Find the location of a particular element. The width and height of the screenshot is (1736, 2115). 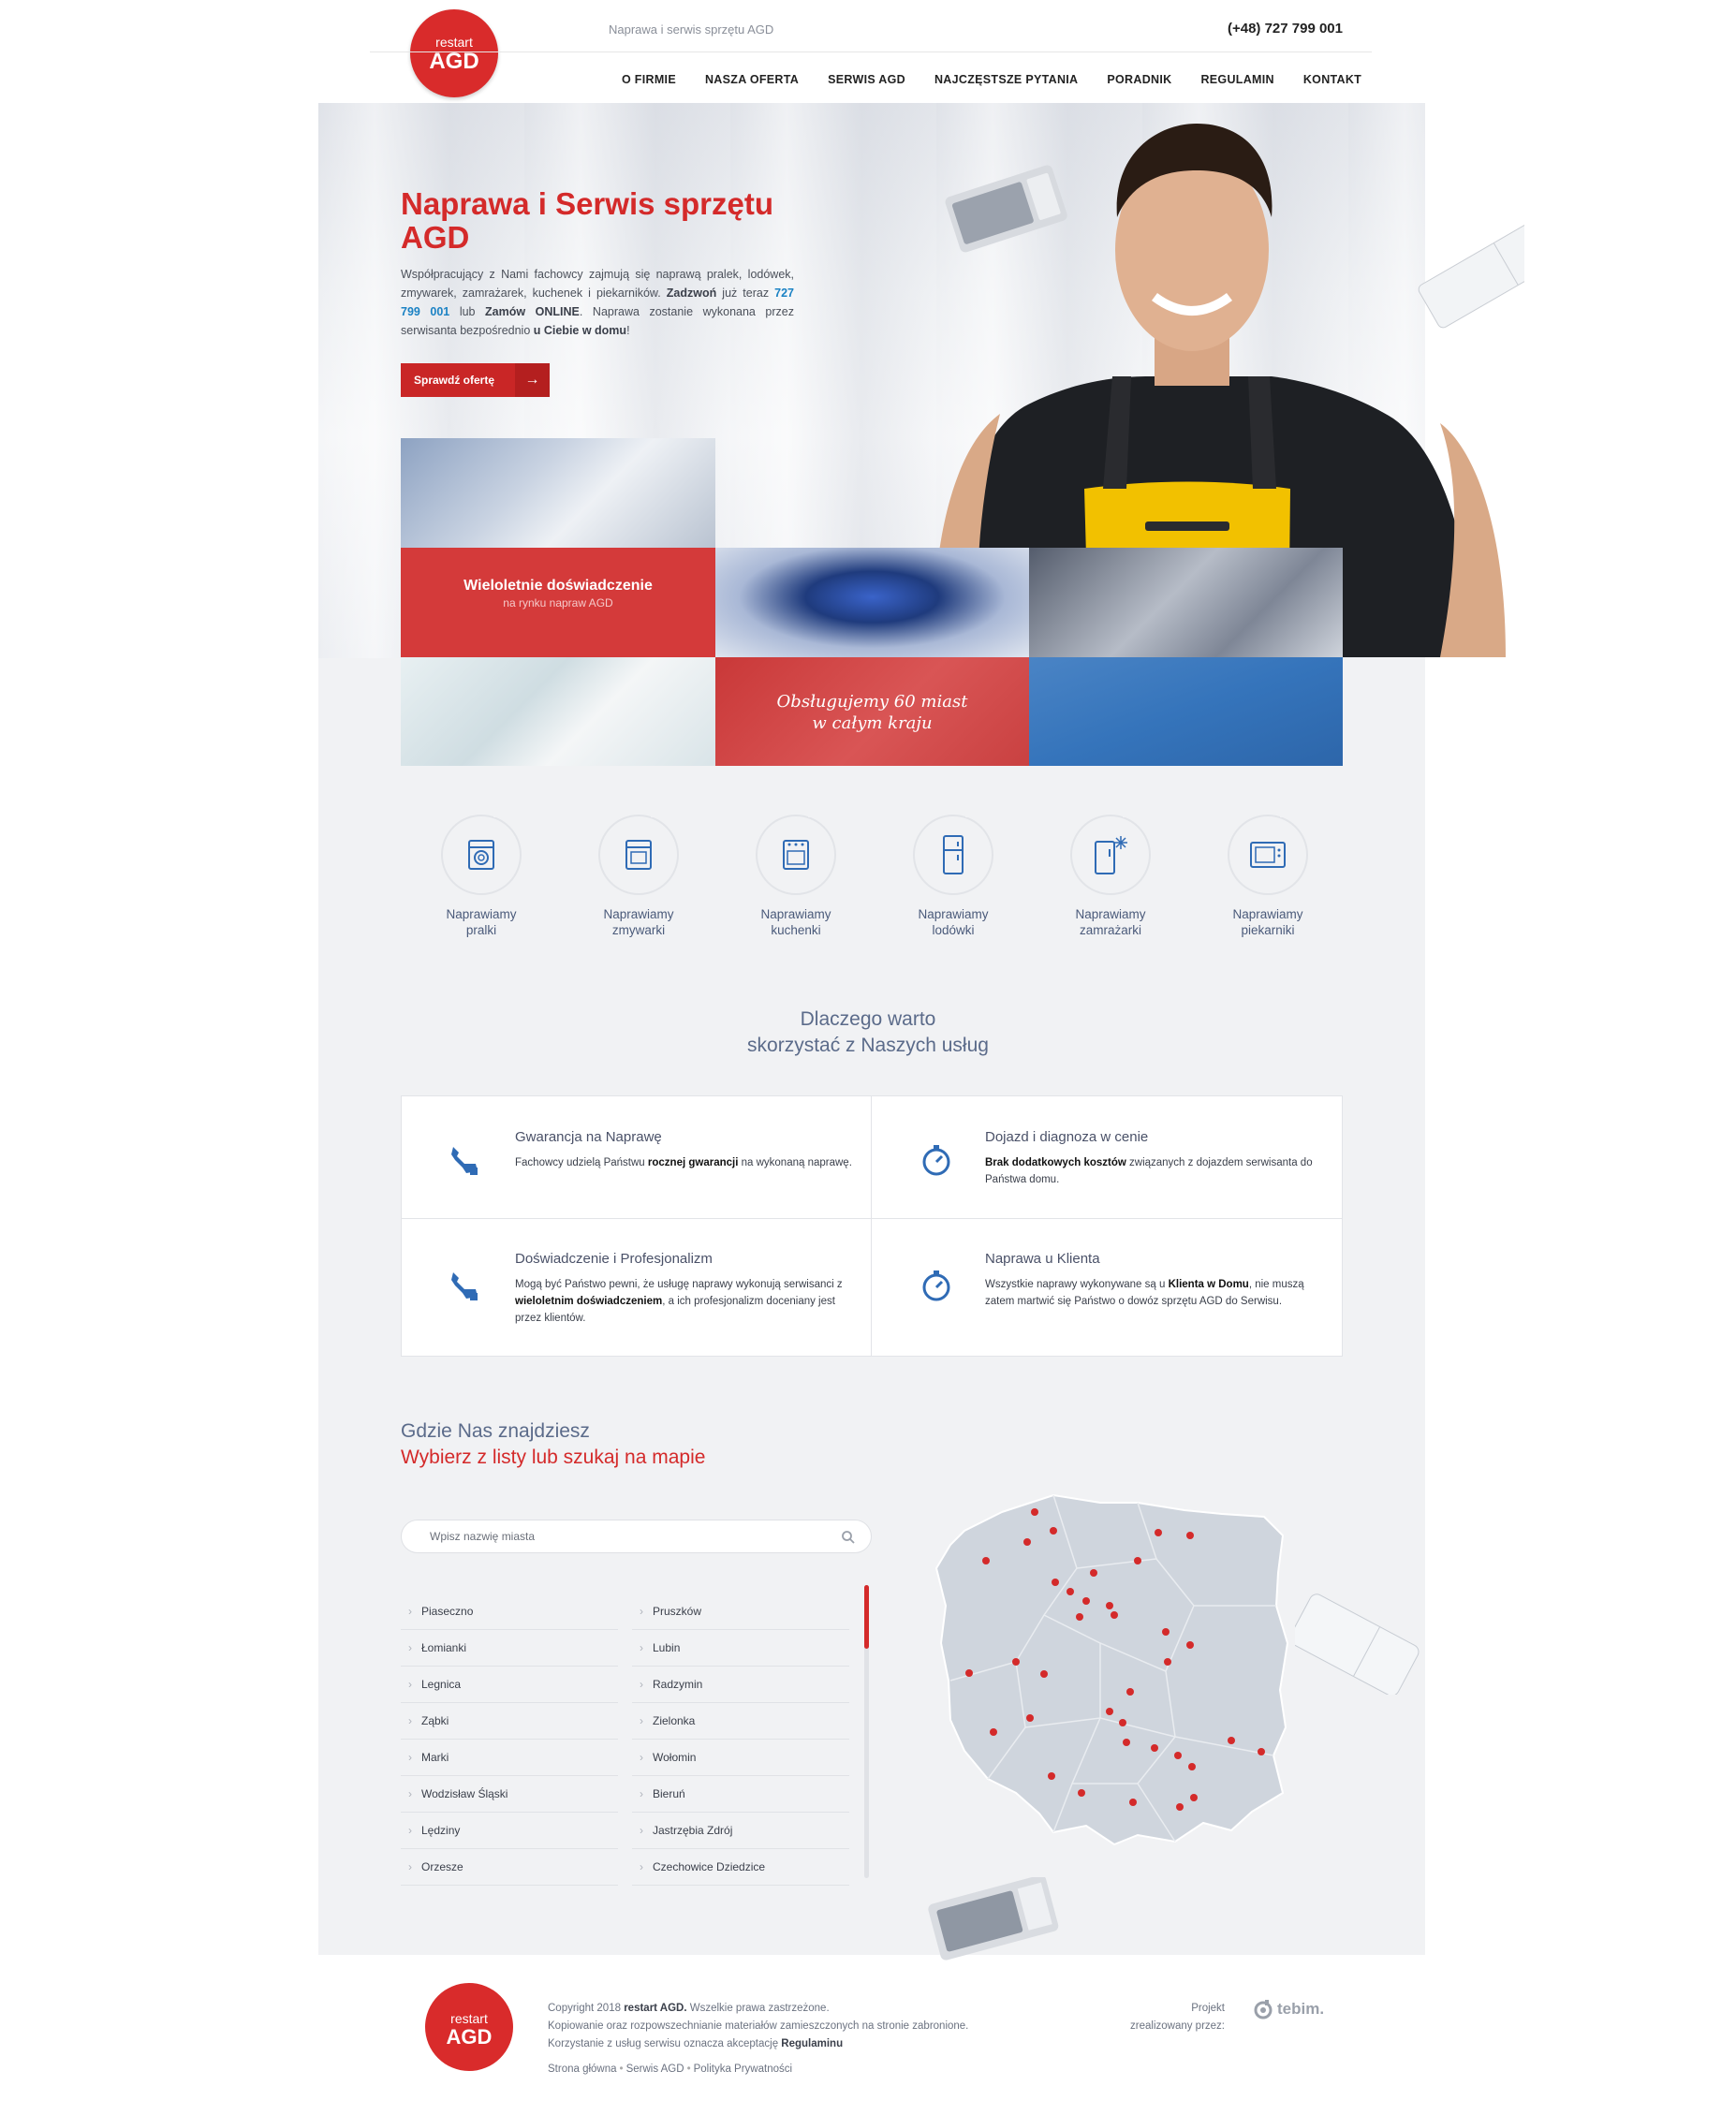

city-item: › Zielonka is located at coordinates (741, 1721).